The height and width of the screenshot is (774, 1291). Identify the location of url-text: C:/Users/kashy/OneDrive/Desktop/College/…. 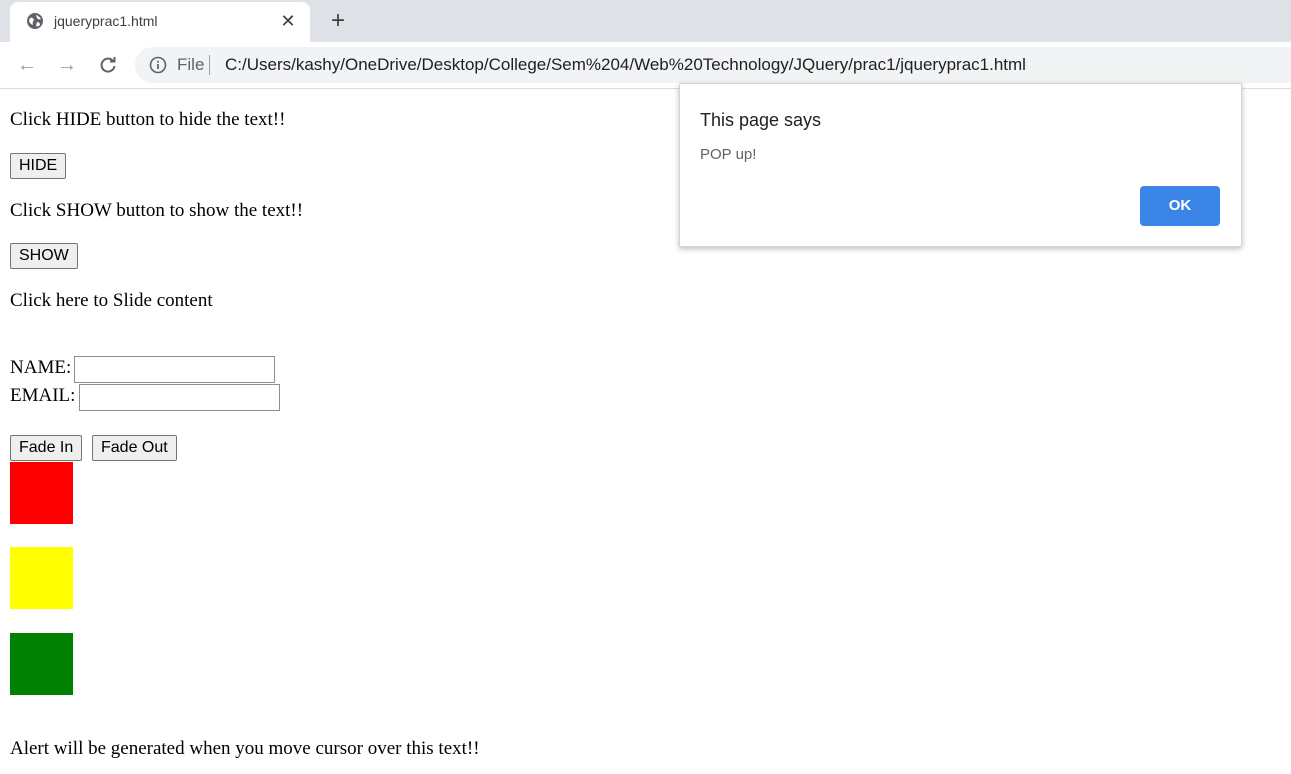
(625, 65).